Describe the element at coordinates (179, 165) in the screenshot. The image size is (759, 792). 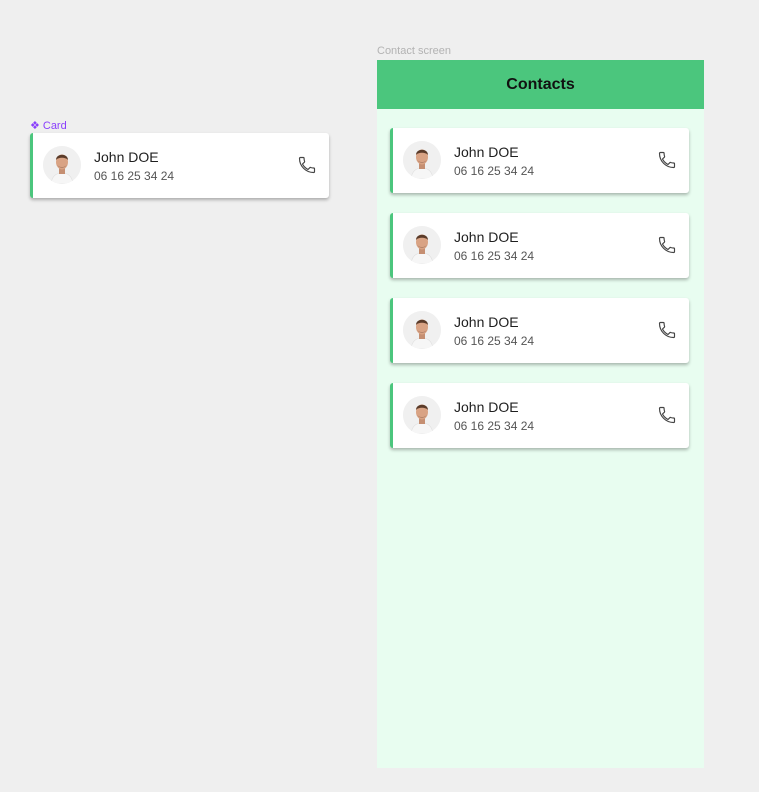
I see `contact-card-component: John DOE 06 16 25 34 24` at that location.